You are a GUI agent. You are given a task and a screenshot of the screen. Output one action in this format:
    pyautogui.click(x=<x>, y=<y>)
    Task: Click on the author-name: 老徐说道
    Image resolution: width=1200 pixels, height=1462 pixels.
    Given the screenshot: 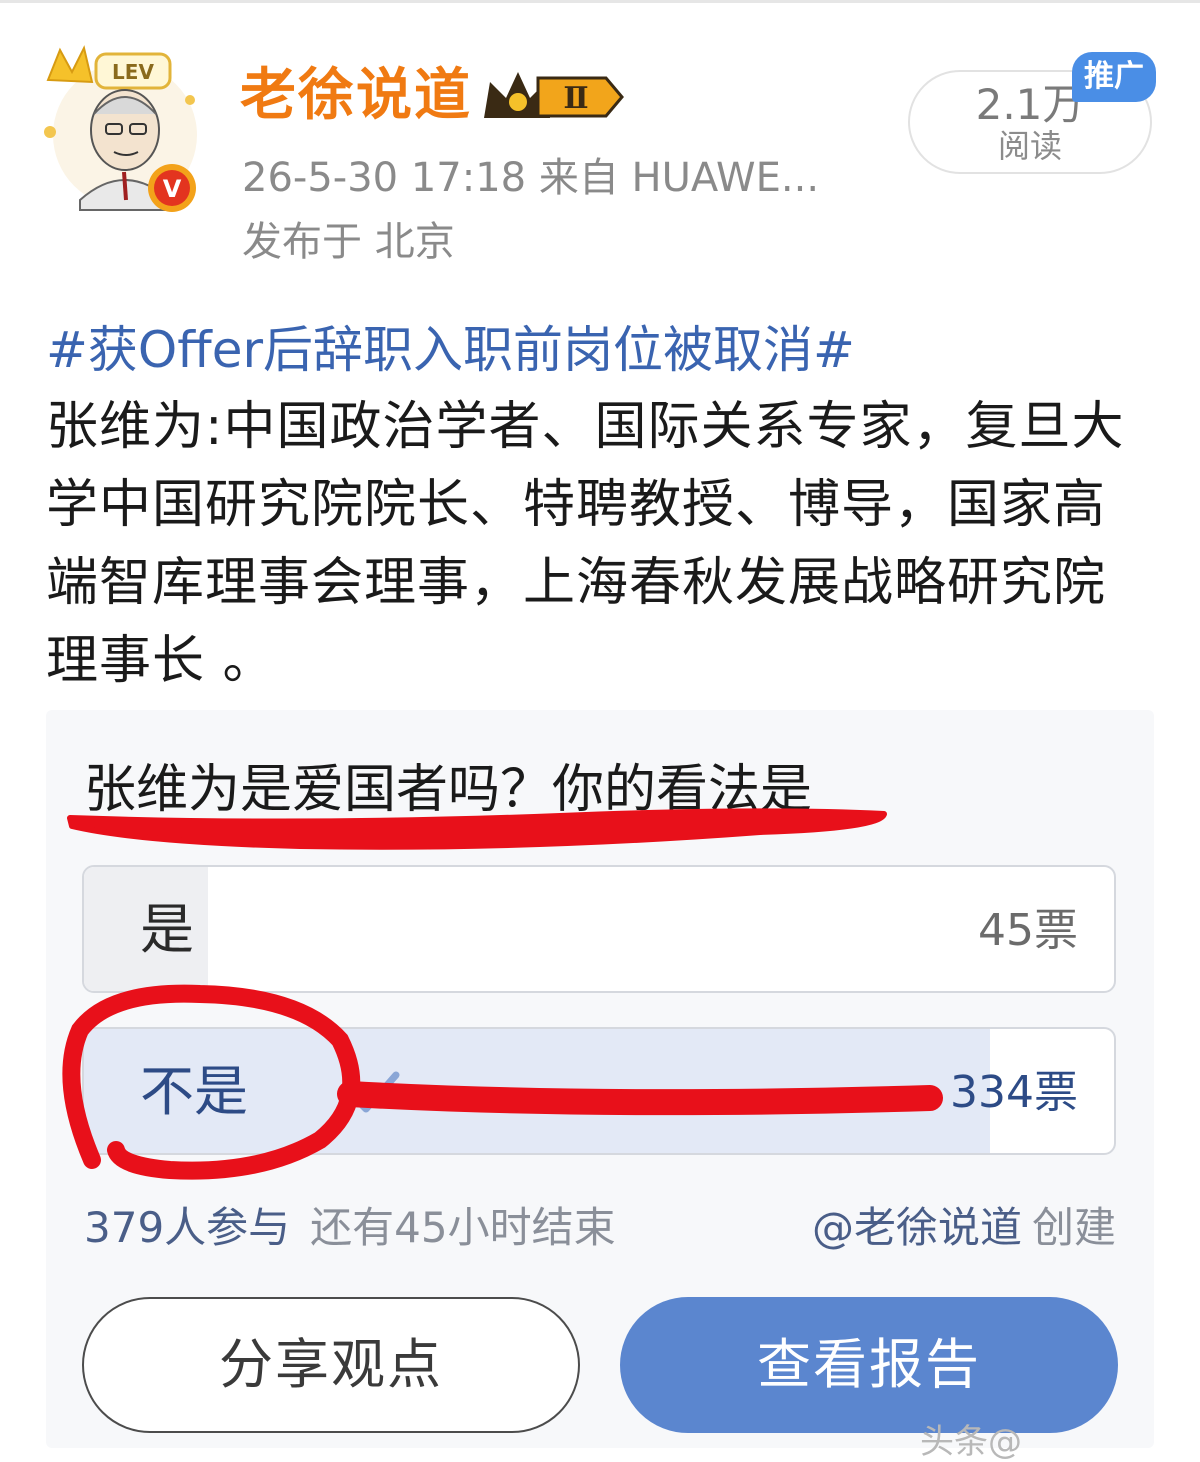 What is the action you would take?
    pyautogui.click(x=356, y=96)
    